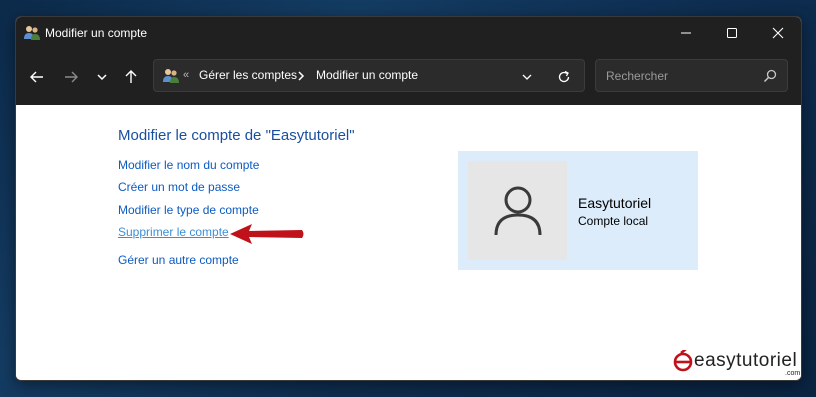 The width and height of the screenshot is (816, 397). I want to click on minimize-button, so click(686, 33).